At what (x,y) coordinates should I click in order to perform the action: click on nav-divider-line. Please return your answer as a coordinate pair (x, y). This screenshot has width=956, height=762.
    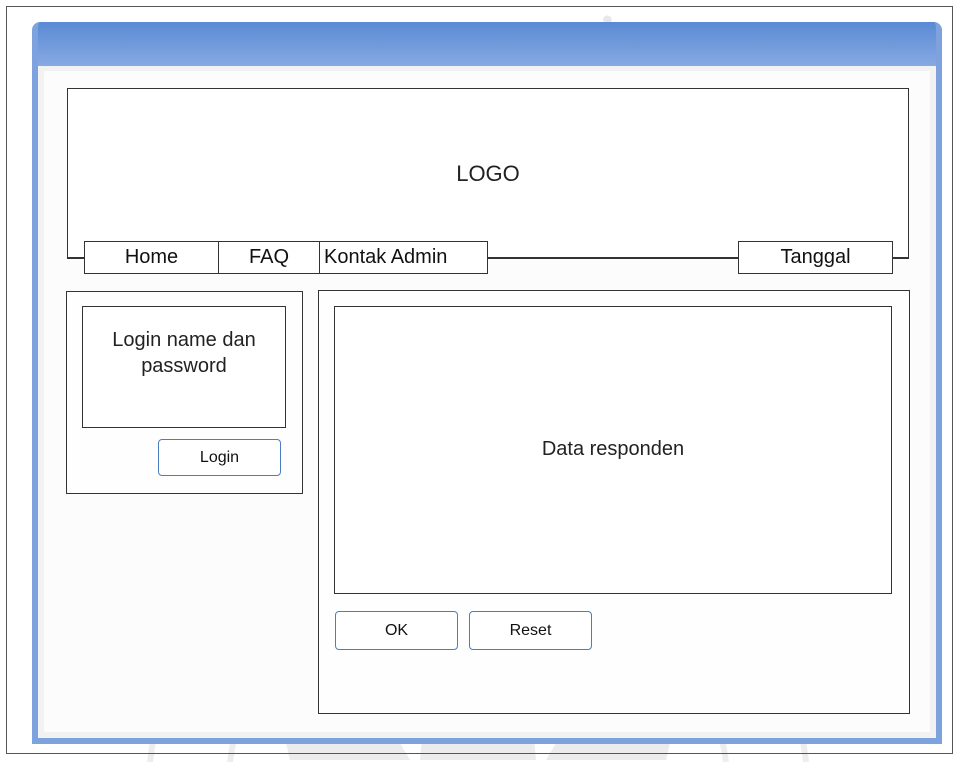
    Looking at the image, I should click on (612, 259).